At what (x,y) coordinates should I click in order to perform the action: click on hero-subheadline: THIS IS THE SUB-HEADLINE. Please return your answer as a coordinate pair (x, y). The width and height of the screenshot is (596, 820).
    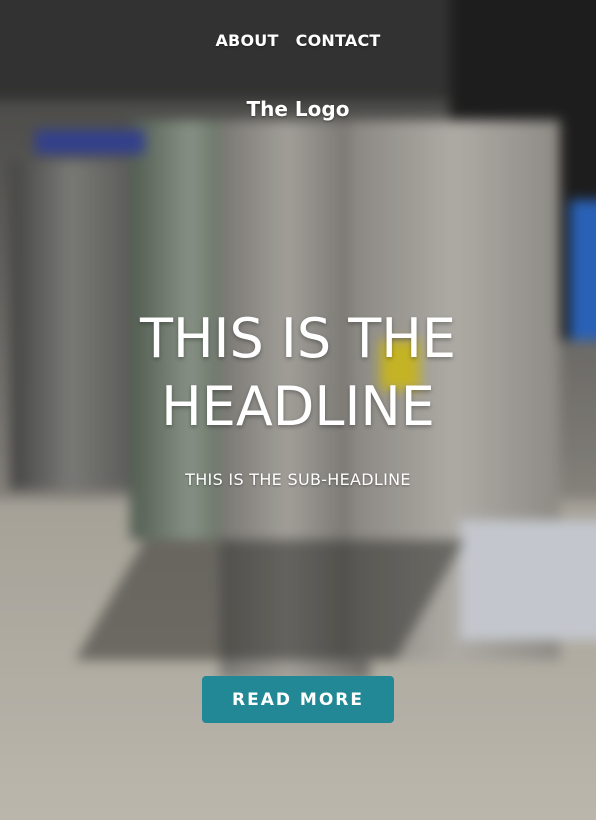
    Looking at the image, I should click on (298, 479).